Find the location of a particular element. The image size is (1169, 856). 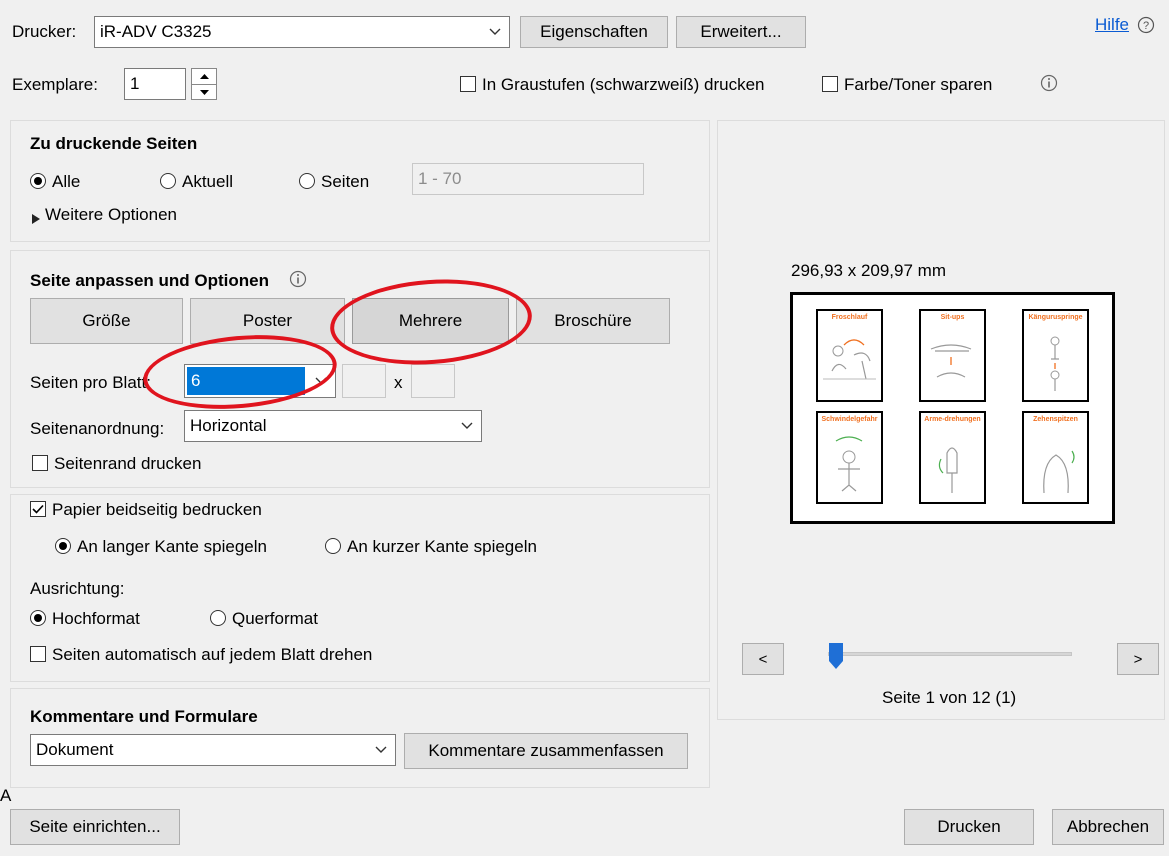

stray-letter: A is located at coordinates (6, 795).